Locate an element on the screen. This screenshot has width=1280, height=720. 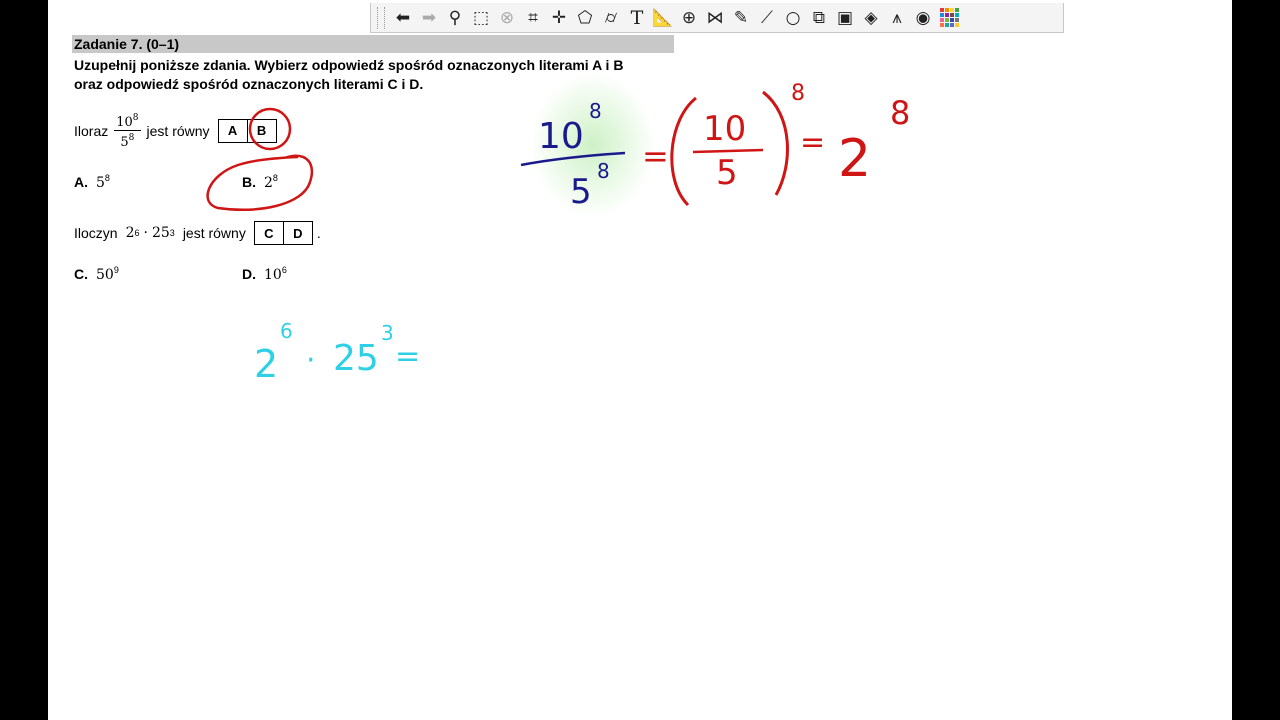
red-open-paren is located at coordinates (683, 151).